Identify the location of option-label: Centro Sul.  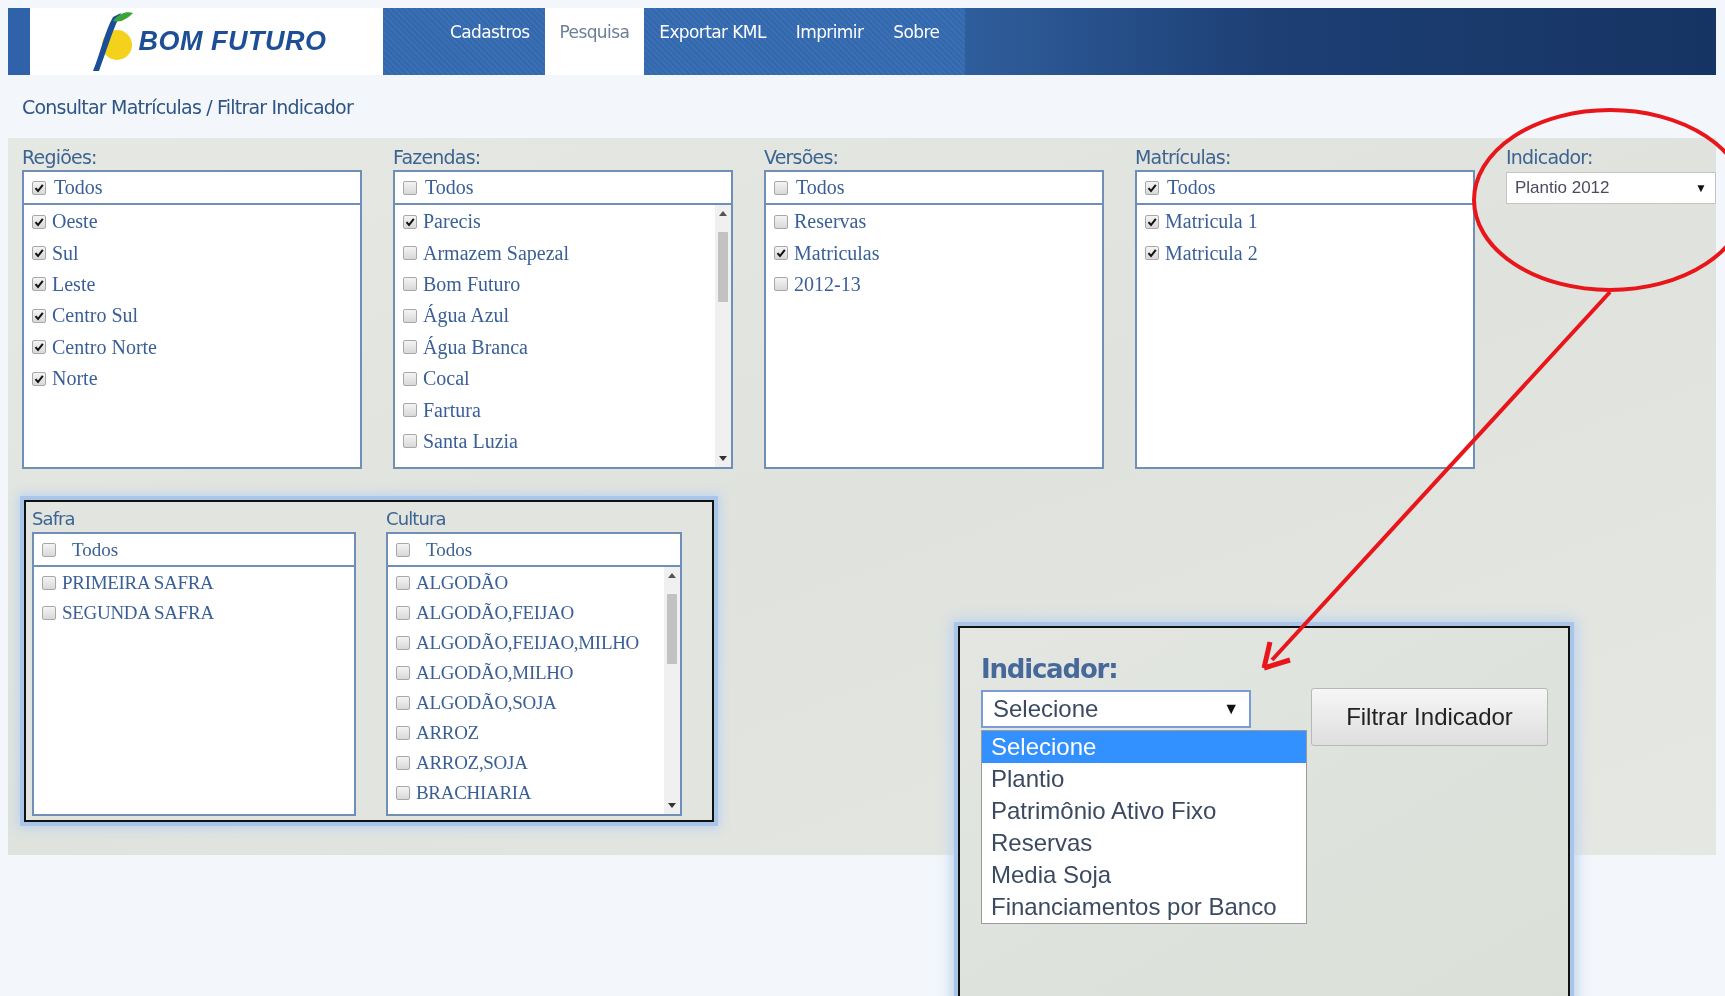
(95, 316).